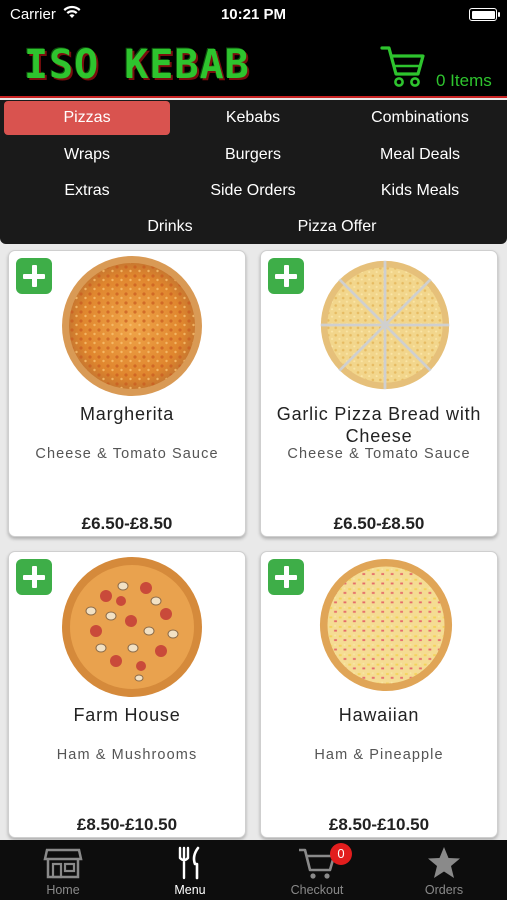  Describe the element at coordinates (127, 715) in the screenshot. I see `product-name: Farm House` at that location.